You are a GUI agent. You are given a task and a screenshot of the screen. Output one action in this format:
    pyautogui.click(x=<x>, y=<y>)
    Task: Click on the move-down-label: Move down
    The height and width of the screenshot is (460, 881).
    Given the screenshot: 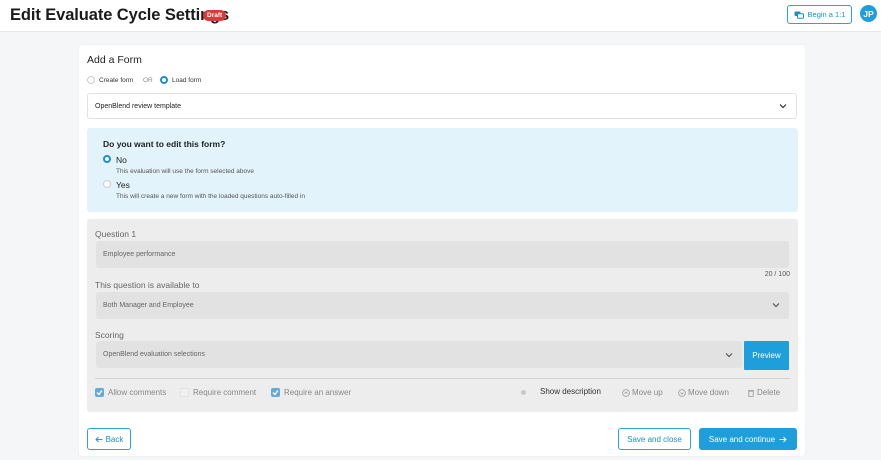 What is the action you would take?
    pyautogui.click(x=708, y=392)
    